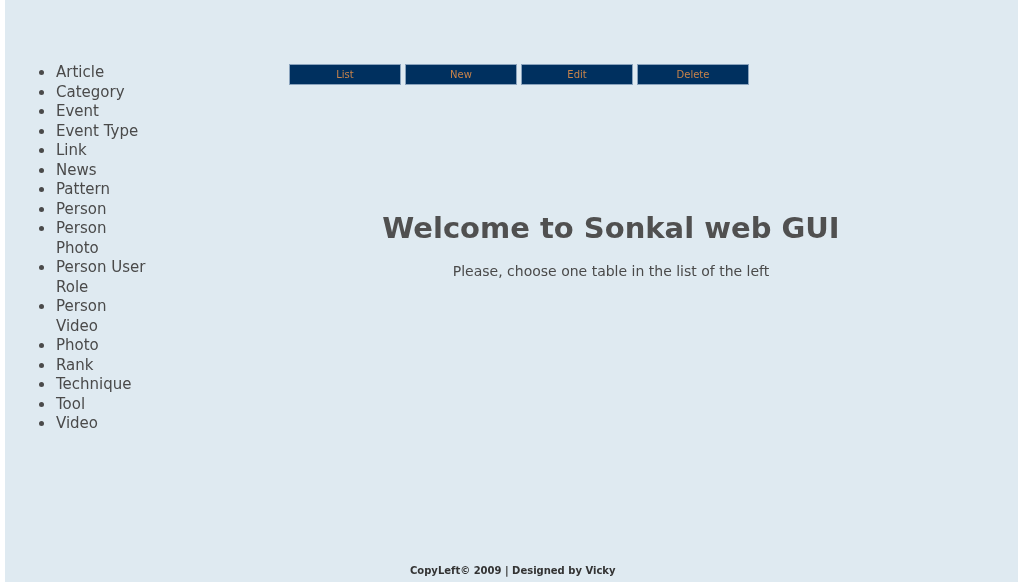  I want to click on sidebar-item: Category, so click(102, 92).